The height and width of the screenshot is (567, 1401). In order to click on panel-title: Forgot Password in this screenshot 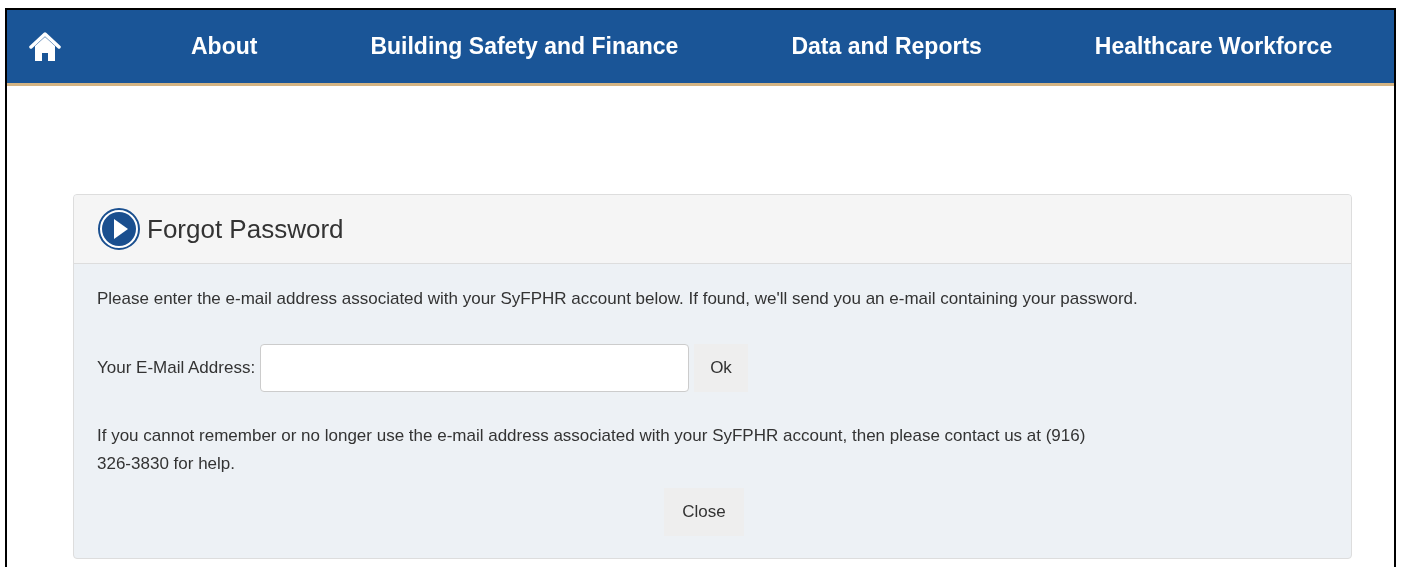, I will do `click(245, 229)`.